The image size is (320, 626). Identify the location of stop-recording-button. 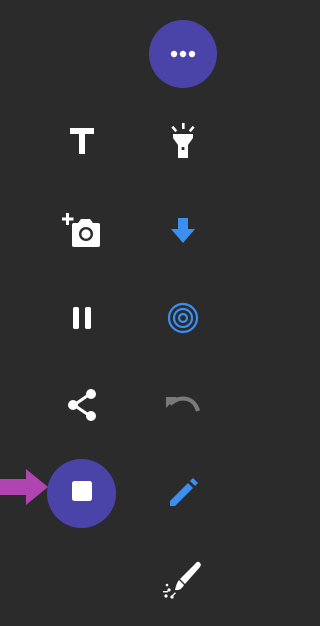
(81, 493).